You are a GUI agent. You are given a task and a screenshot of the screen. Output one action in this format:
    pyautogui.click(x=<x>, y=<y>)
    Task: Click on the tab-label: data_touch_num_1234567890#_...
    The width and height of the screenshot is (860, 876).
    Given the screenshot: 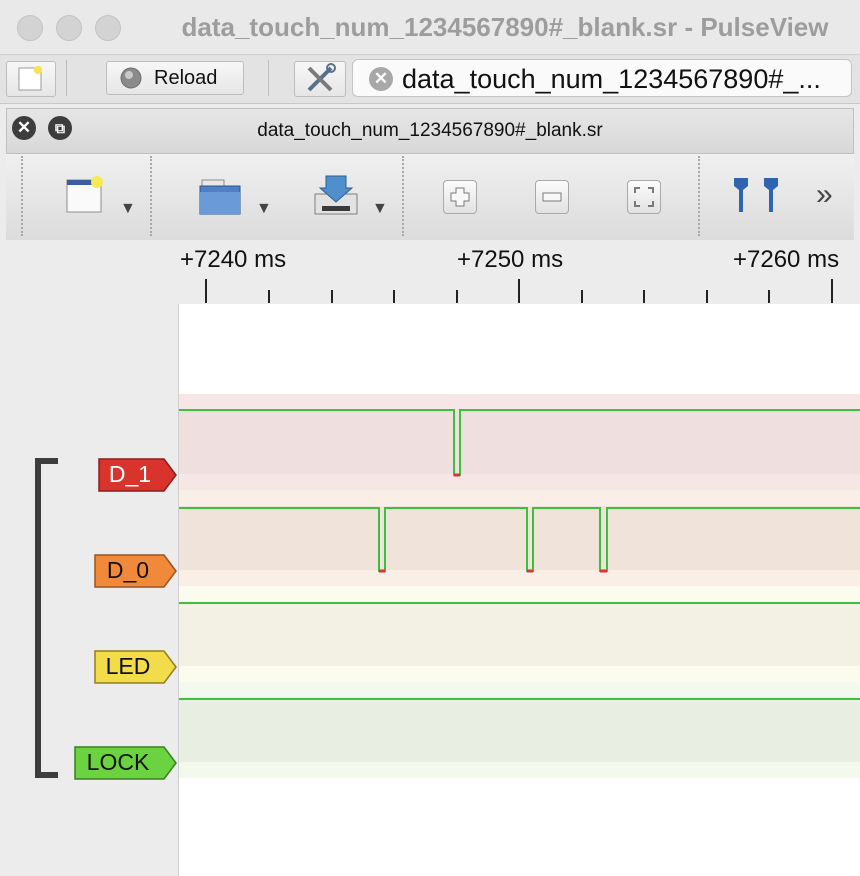 What is the action you would take?
    pyautogui.click(x=611, y=79)
    